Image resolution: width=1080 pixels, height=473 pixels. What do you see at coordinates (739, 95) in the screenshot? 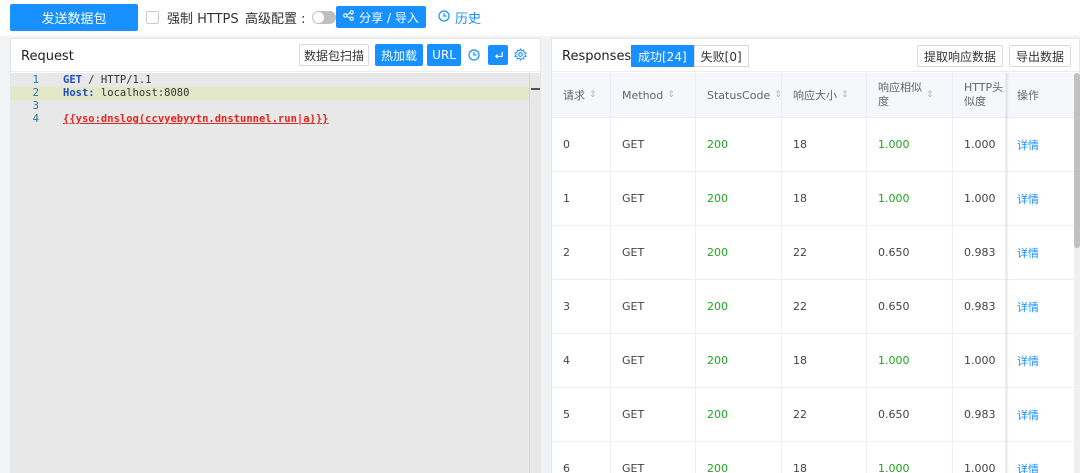
I see `column-status-code: StatusCode ⇕` at bounding box center [739, 95].